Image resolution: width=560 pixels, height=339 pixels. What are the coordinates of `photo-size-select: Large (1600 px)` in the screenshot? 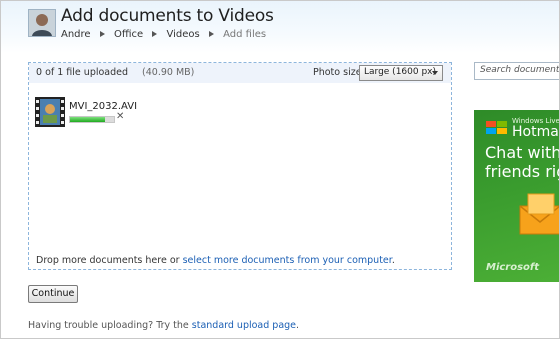 It's located at (401, 73).